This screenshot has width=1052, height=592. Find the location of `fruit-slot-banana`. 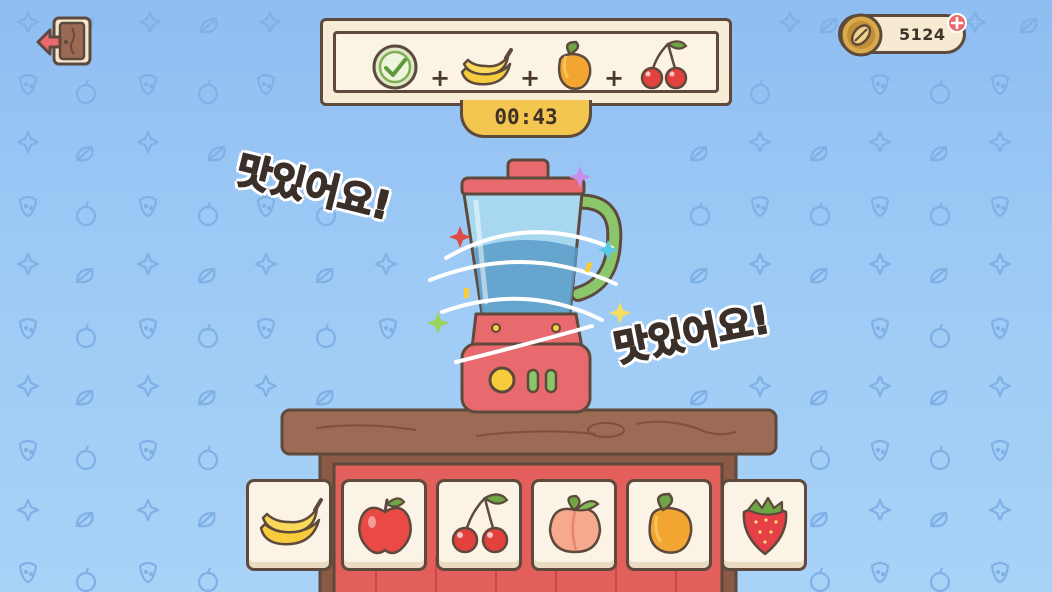

fruit-slot-banana is located at coordinates (289, 525).